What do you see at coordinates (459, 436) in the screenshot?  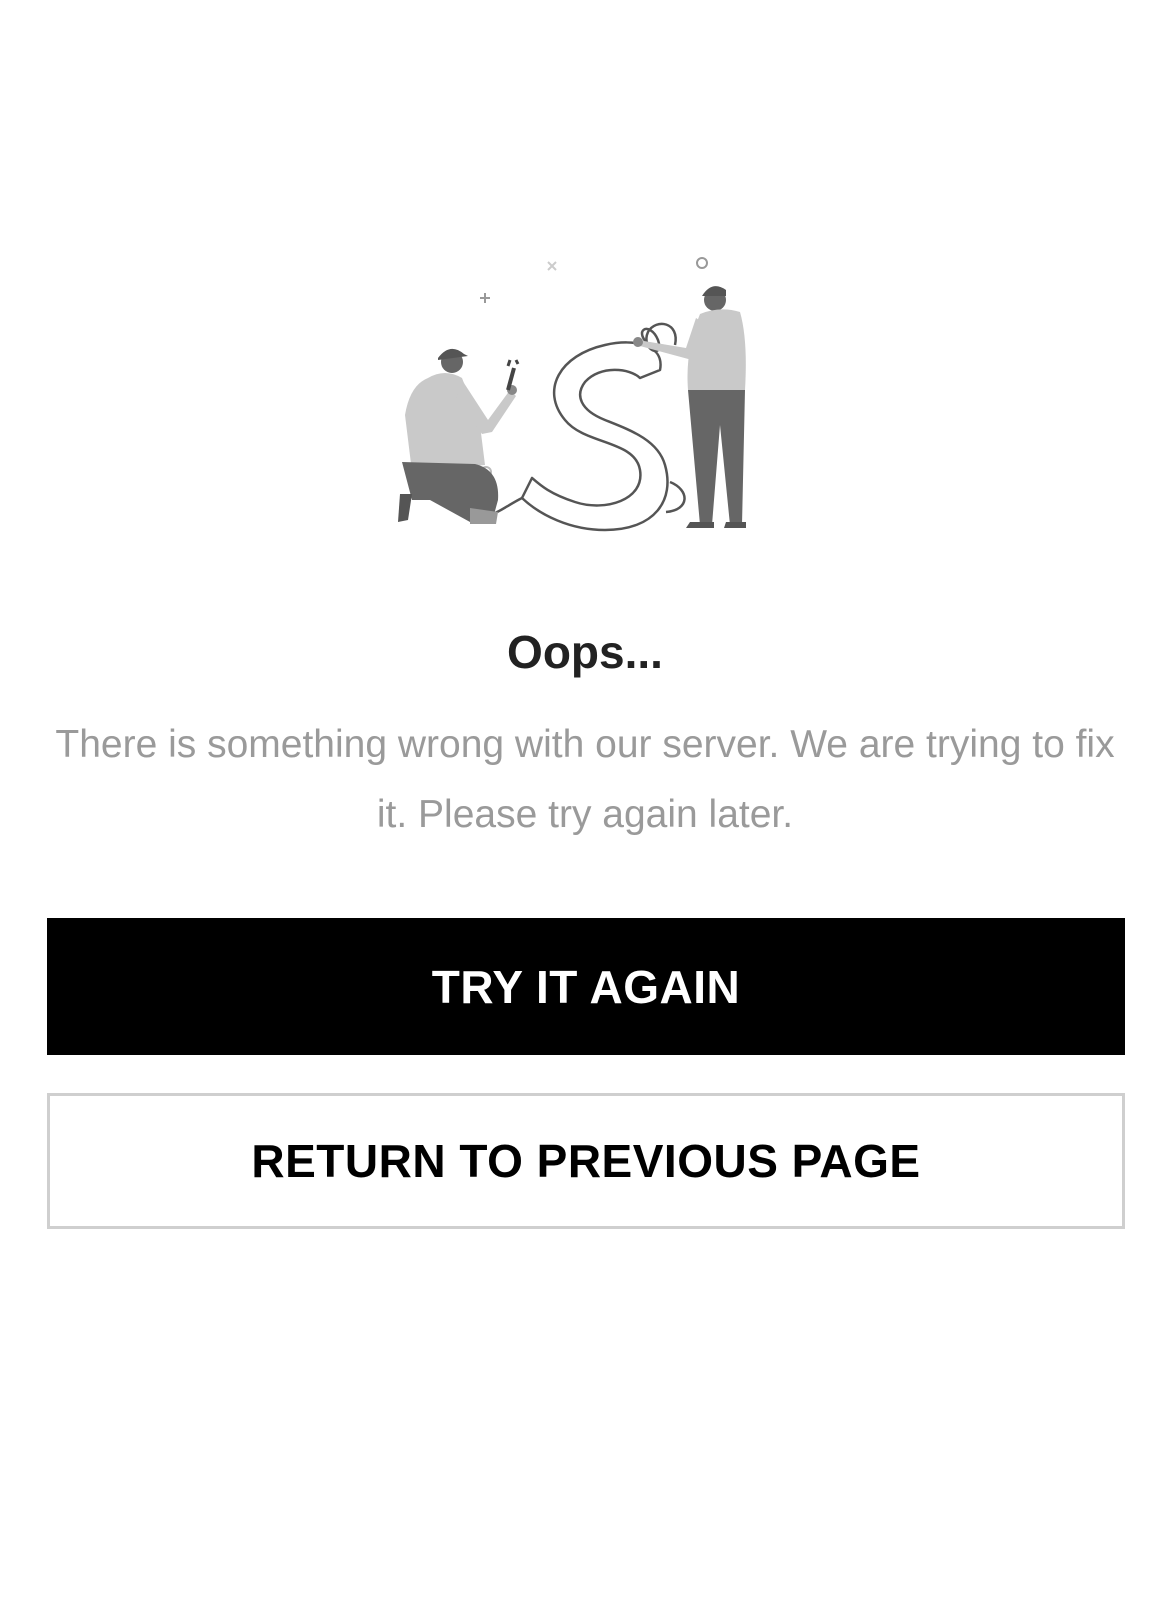 I see `kneeling-worker` at bounding box center [459, 436].